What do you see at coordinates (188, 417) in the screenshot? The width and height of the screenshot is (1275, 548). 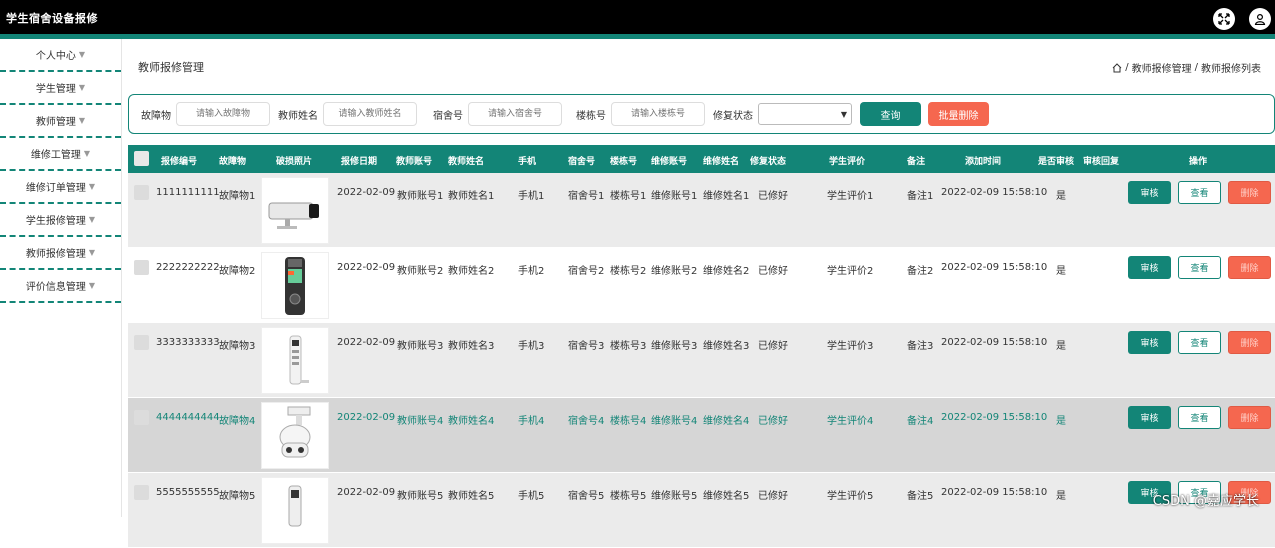 I see `cell-id: 4444444444` at bounding box center [188, 417].